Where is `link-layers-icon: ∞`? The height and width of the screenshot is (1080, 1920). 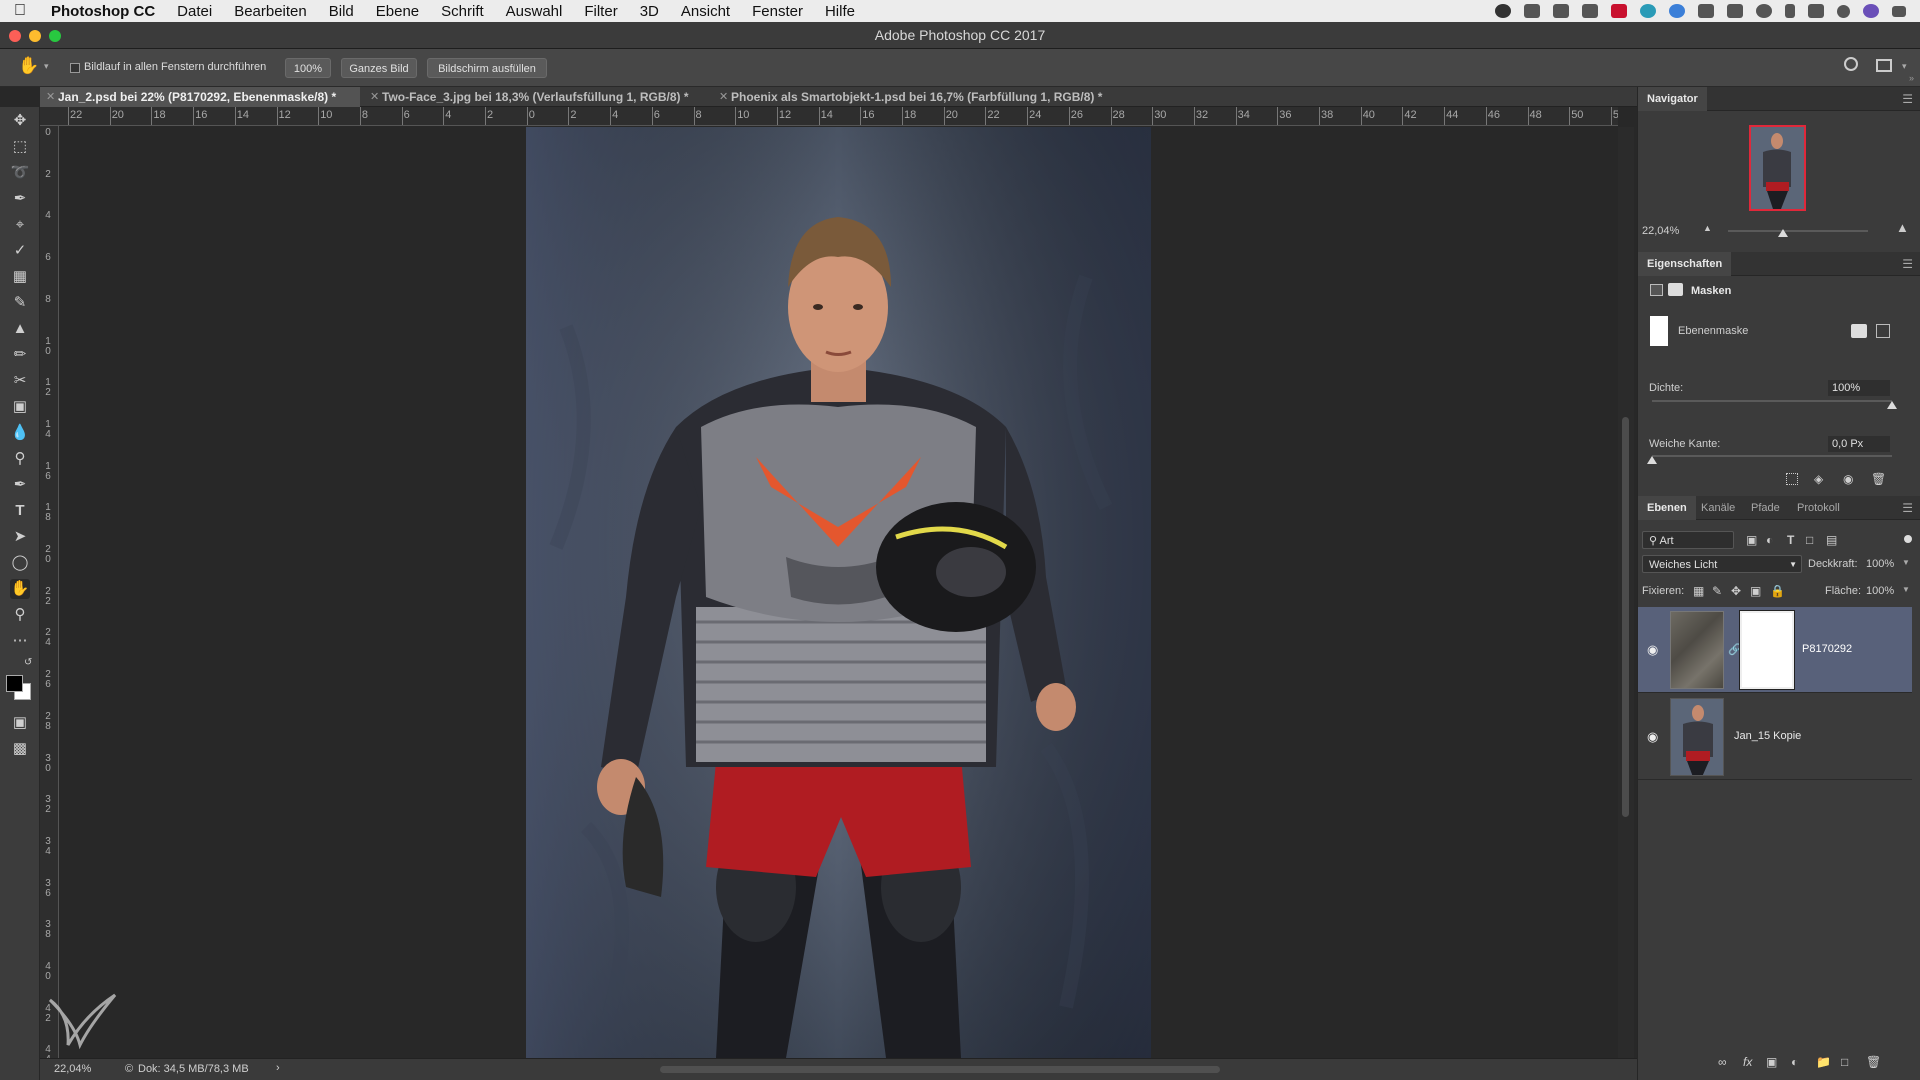 link-layers-icon: ∞ is located at coordinates (1722, 1062).